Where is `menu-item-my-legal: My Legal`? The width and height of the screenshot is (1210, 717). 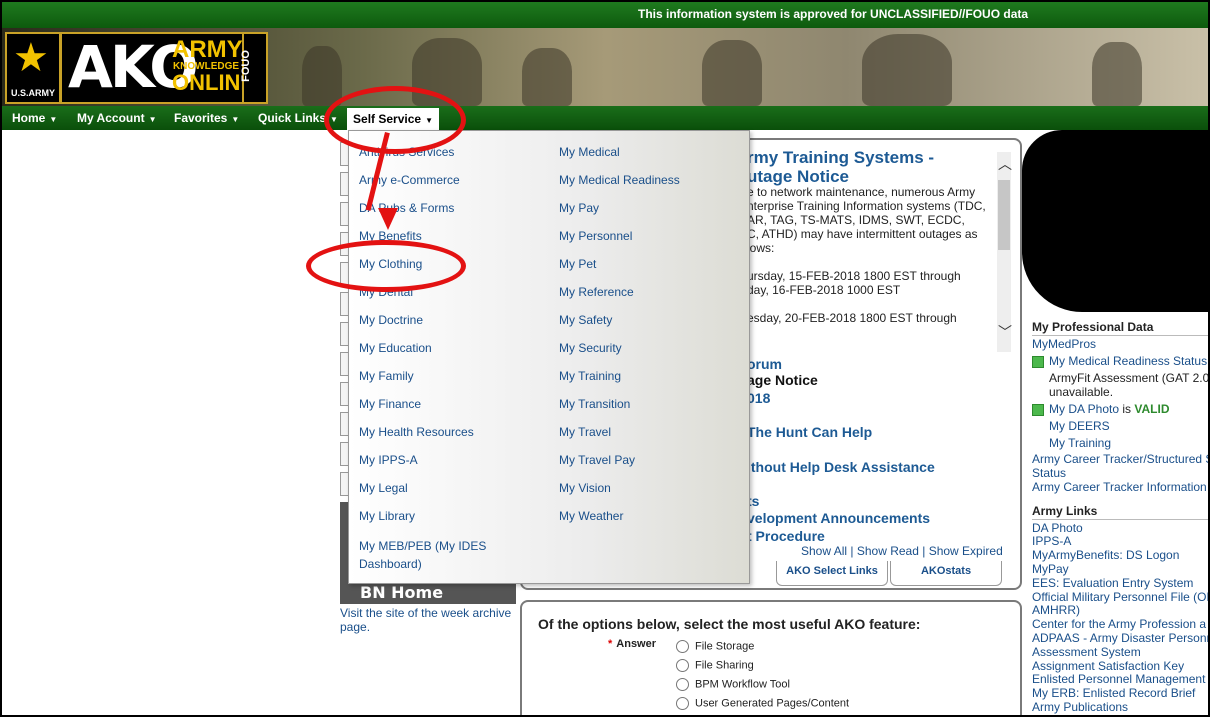
menu-item-my-legal: My Legal is located at coordinates (383, 488).